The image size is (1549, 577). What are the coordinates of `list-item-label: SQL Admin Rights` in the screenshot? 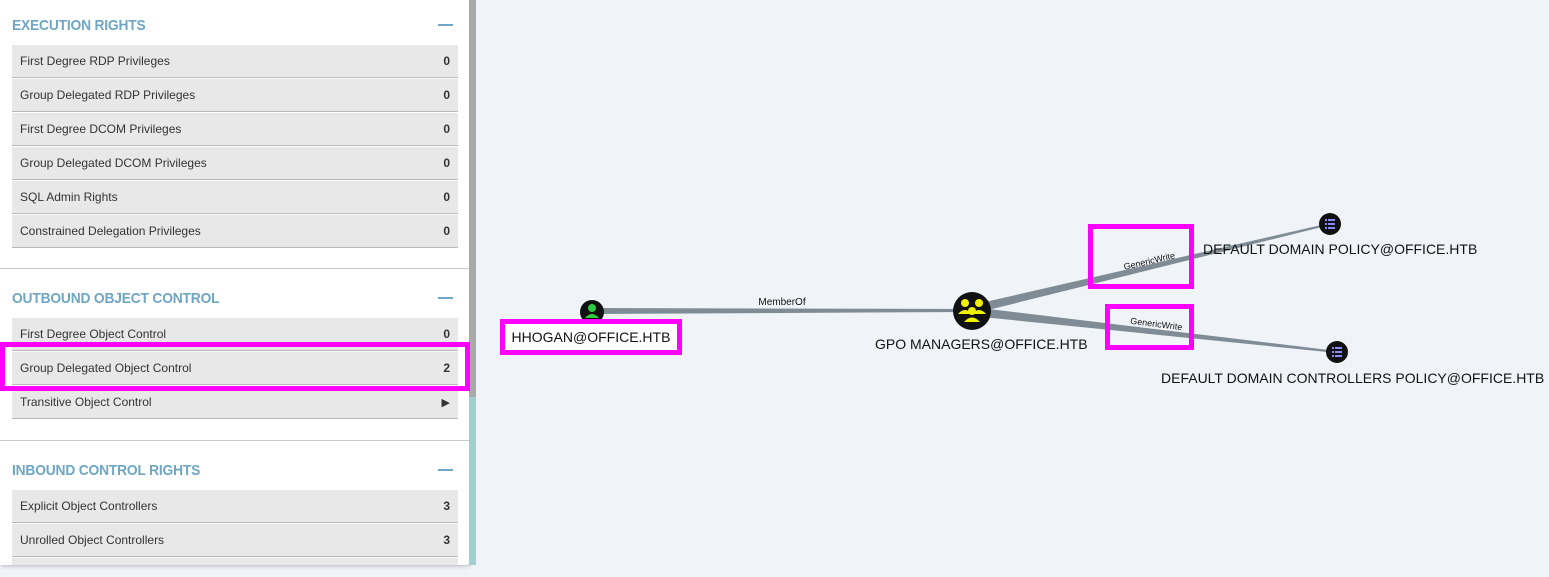 It's located at (69, 197).